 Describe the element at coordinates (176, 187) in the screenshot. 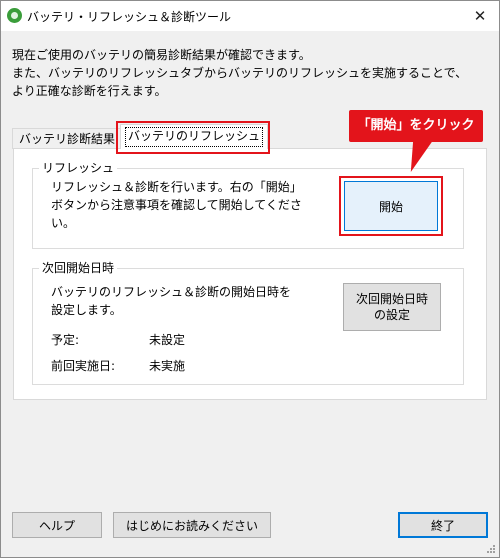

I see `refresh-description-line: リフレッシュ＆診断を行います。右の「開始」` at that location.